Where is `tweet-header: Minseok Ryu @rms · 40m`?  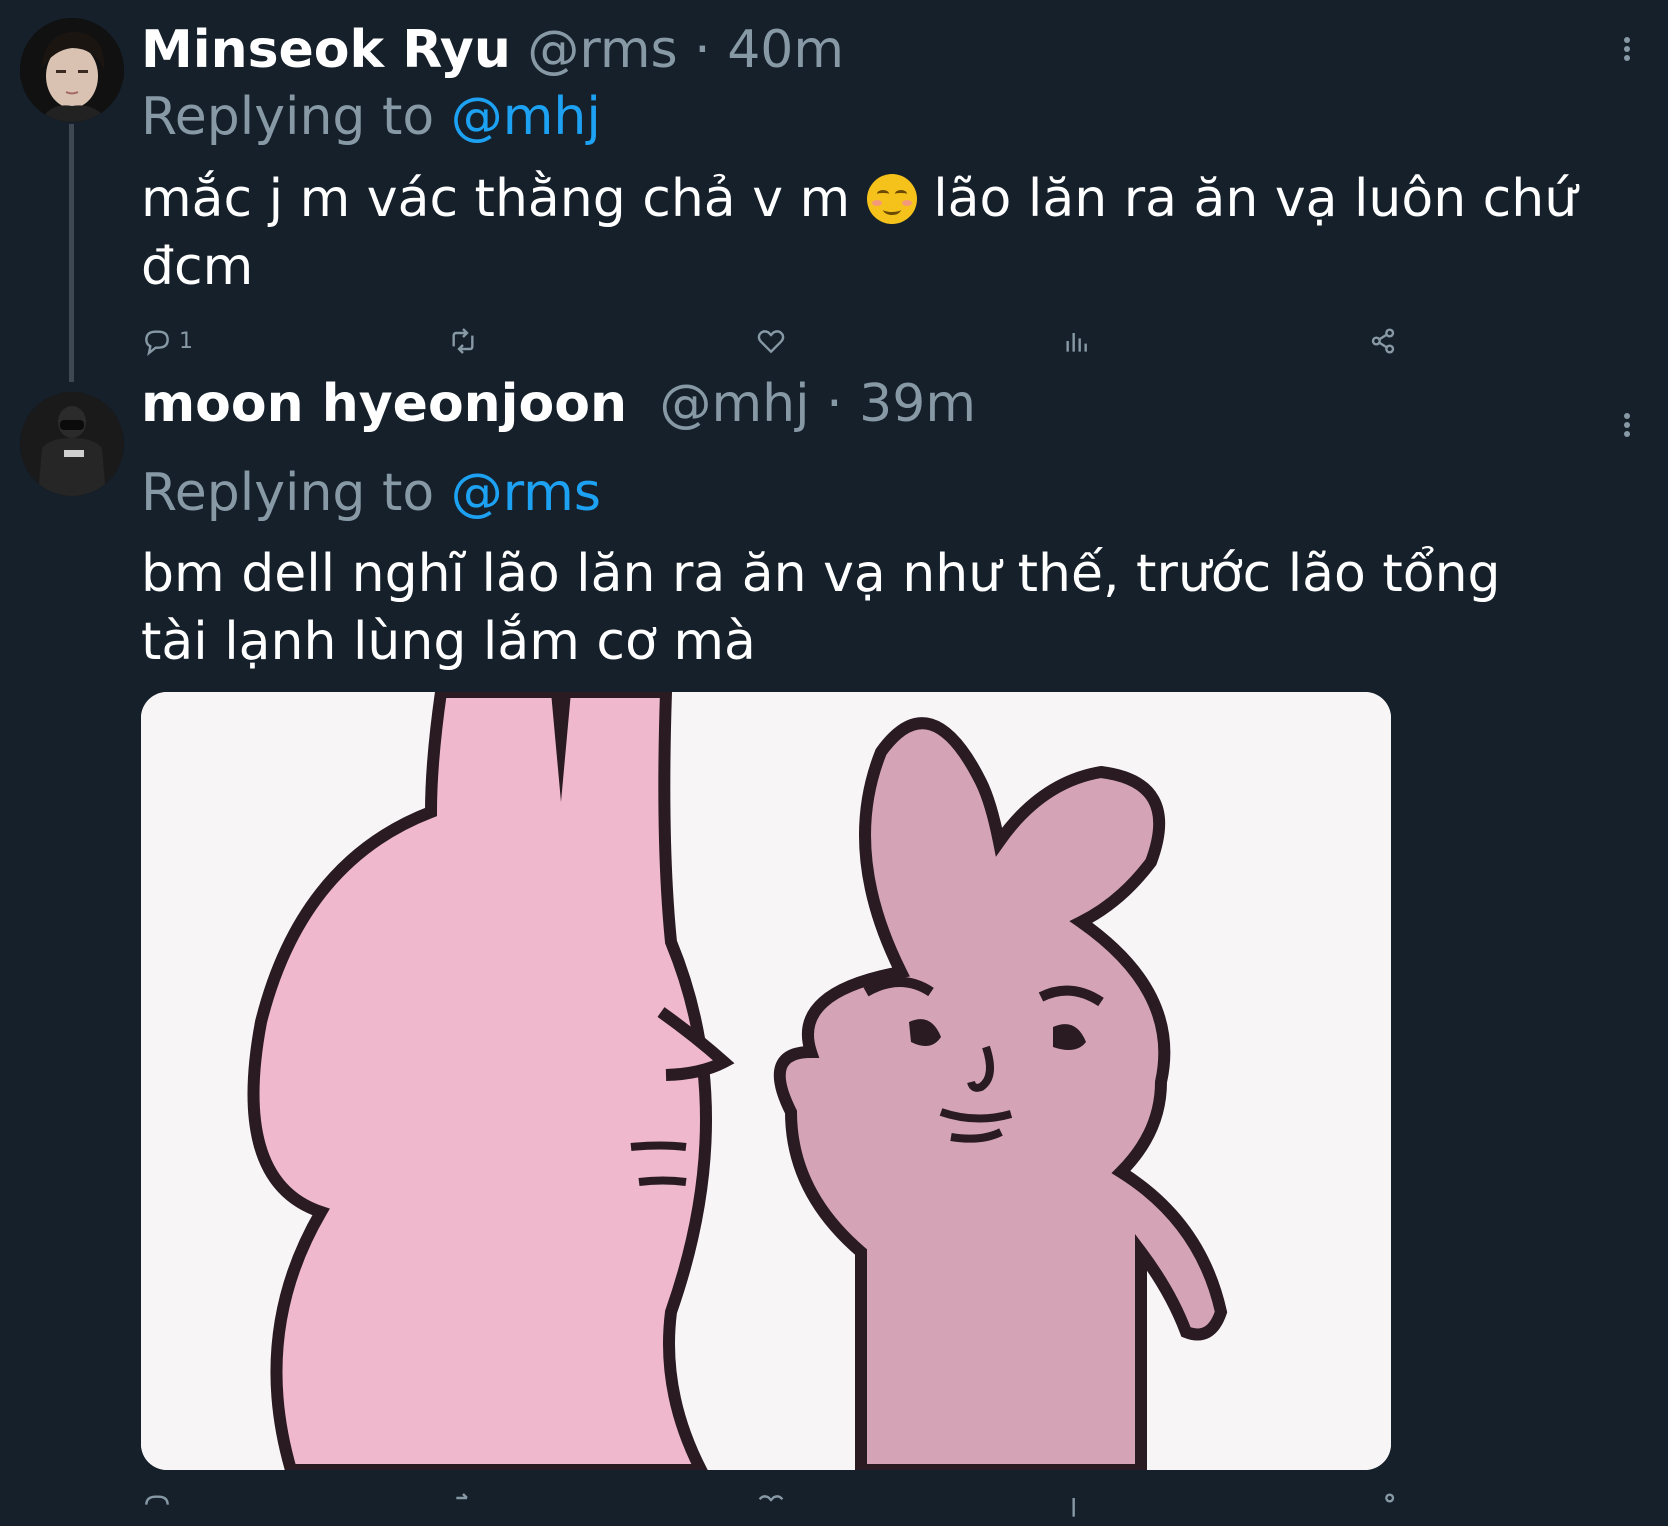 tweet-header: Minseok Ryu @rms · 40m is located at coordinates (492, 50).